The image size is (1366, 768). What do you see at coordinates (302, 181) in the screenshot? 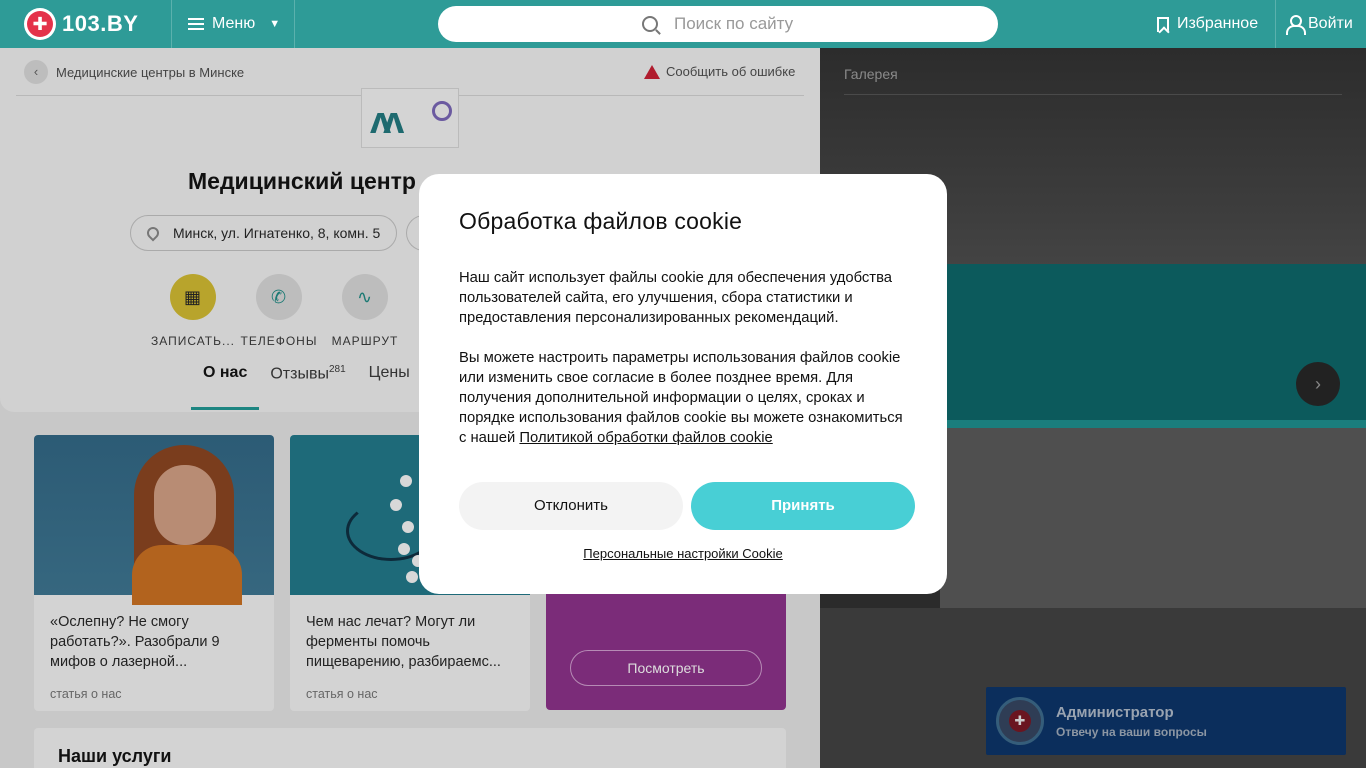
I see `page-title: Медицинский центр` at bounding box center [302, 181].